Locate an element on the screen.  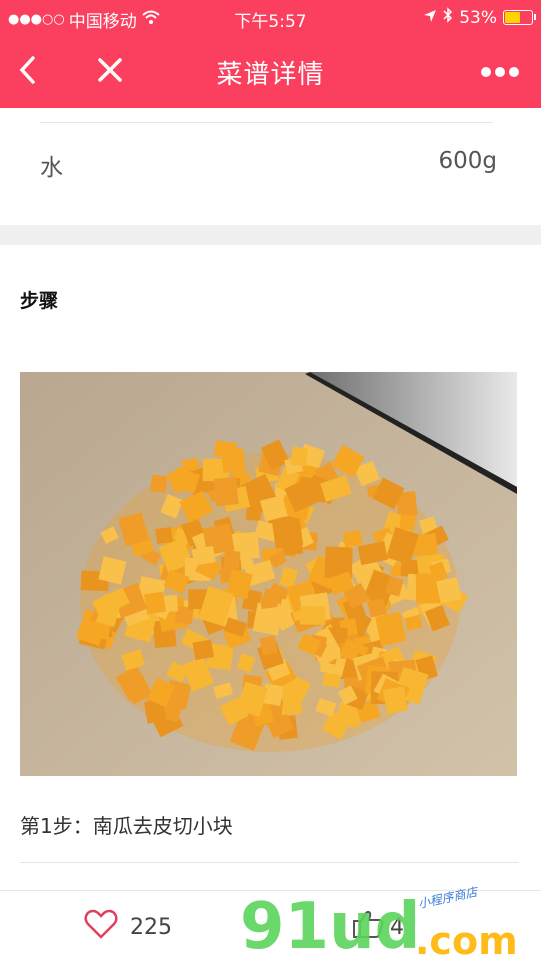
watermark-logo: 91ud .com is located at coordinates (390, 926).